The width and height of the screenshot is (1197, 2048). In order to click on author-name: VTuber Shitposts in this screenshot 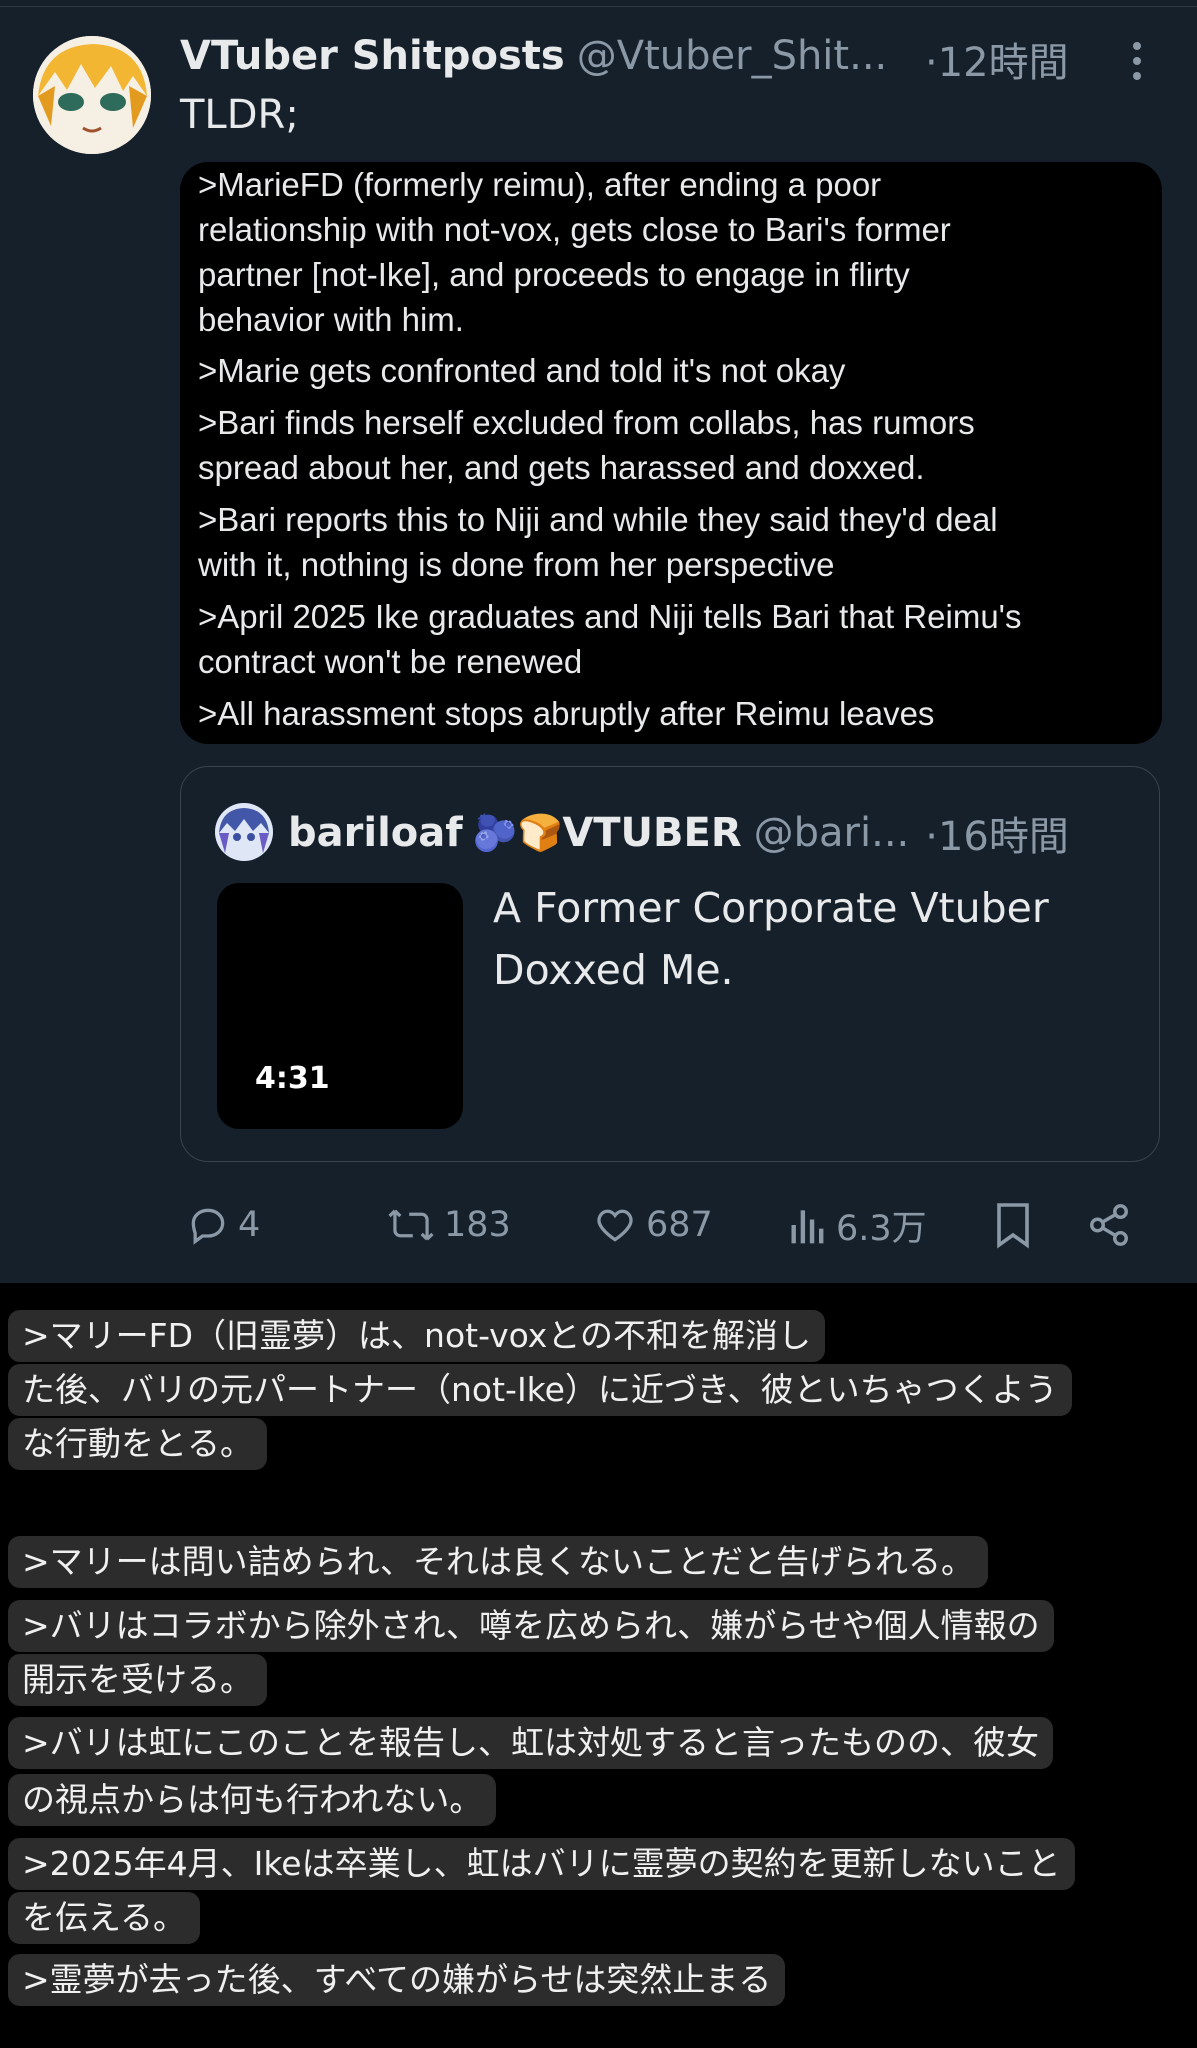, I will do `click(372, 56)`.